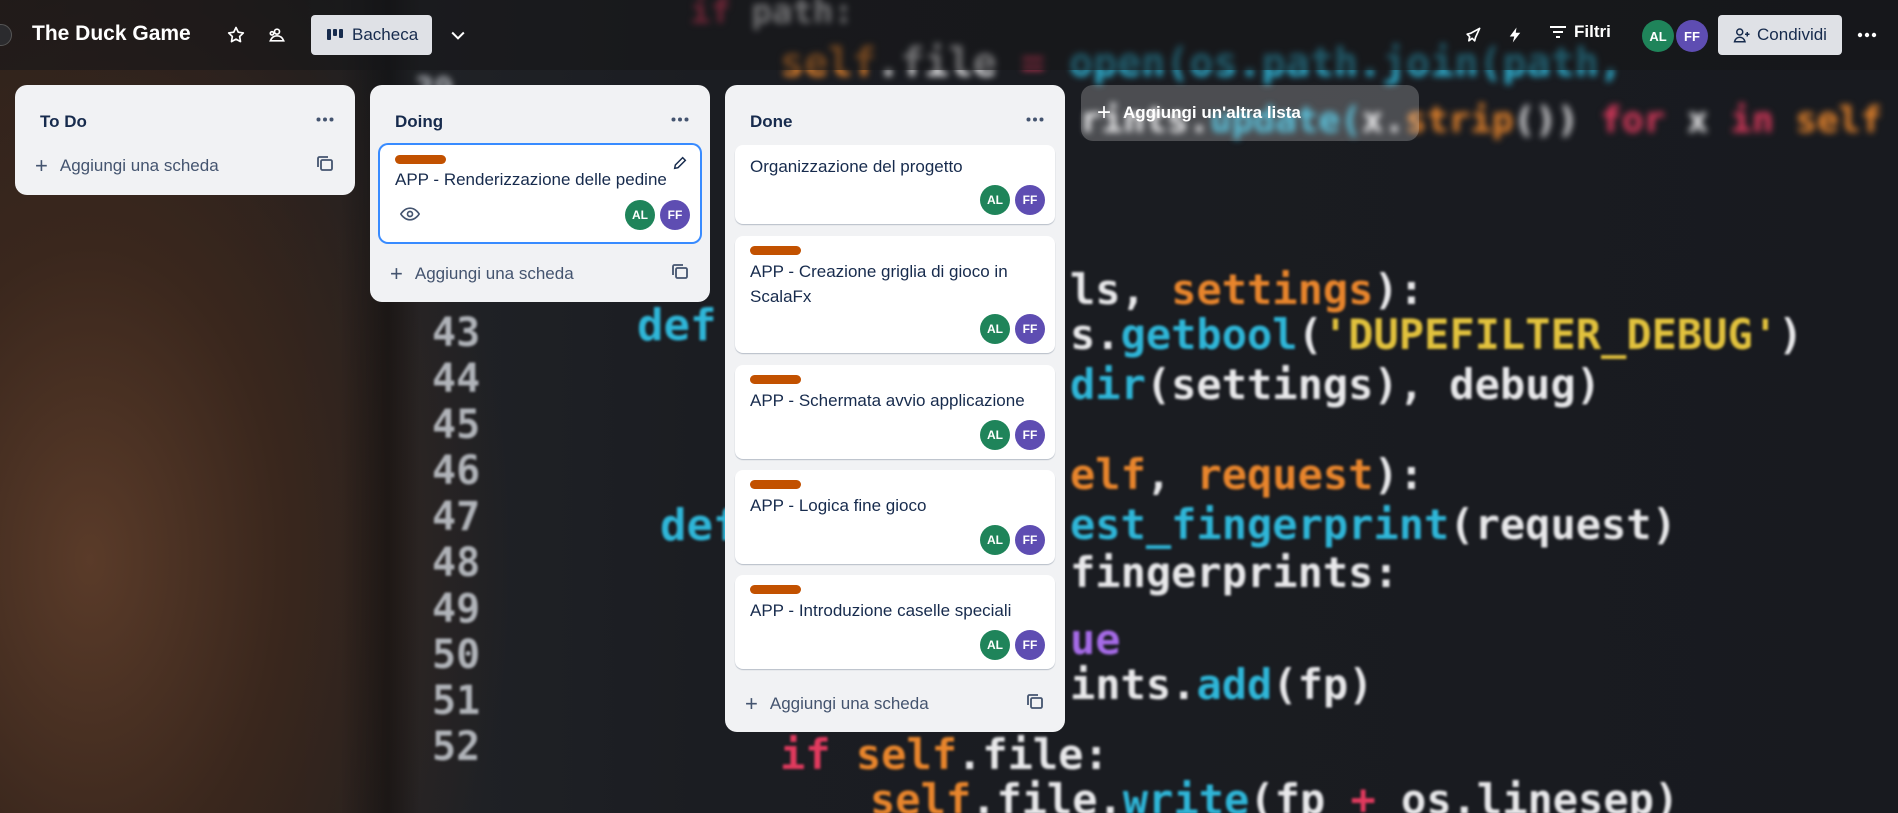 The height and width of the screenshot is (813, 1898). I want to click on list-to-do: To Do + Aggiungi una scheda, so click(185, 140).